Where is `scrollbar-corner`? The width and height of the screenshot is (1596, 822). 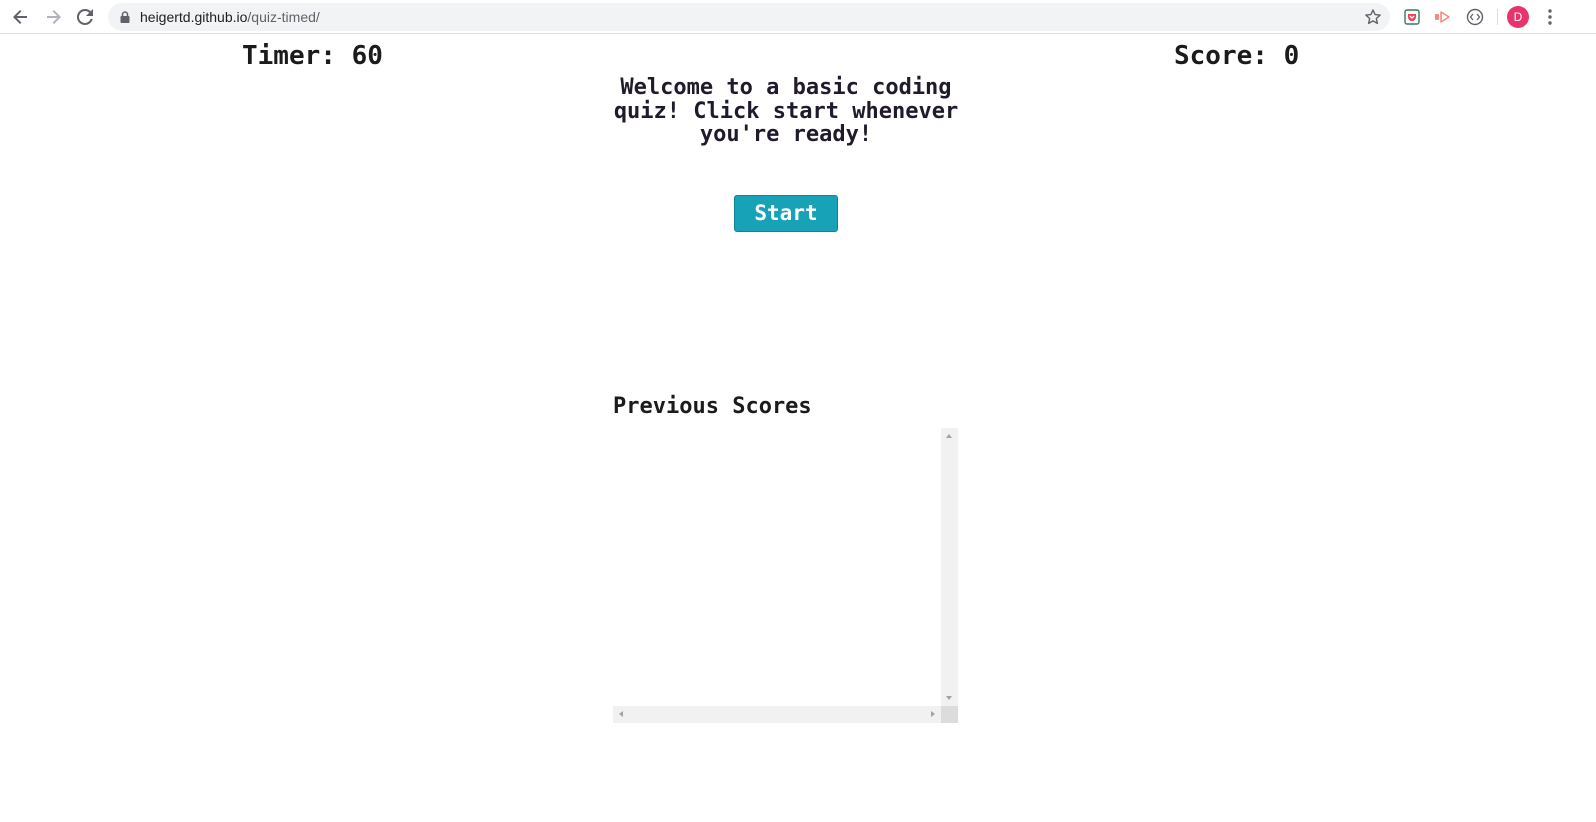 scrollbar-corner is located at coordinates (949, 714).